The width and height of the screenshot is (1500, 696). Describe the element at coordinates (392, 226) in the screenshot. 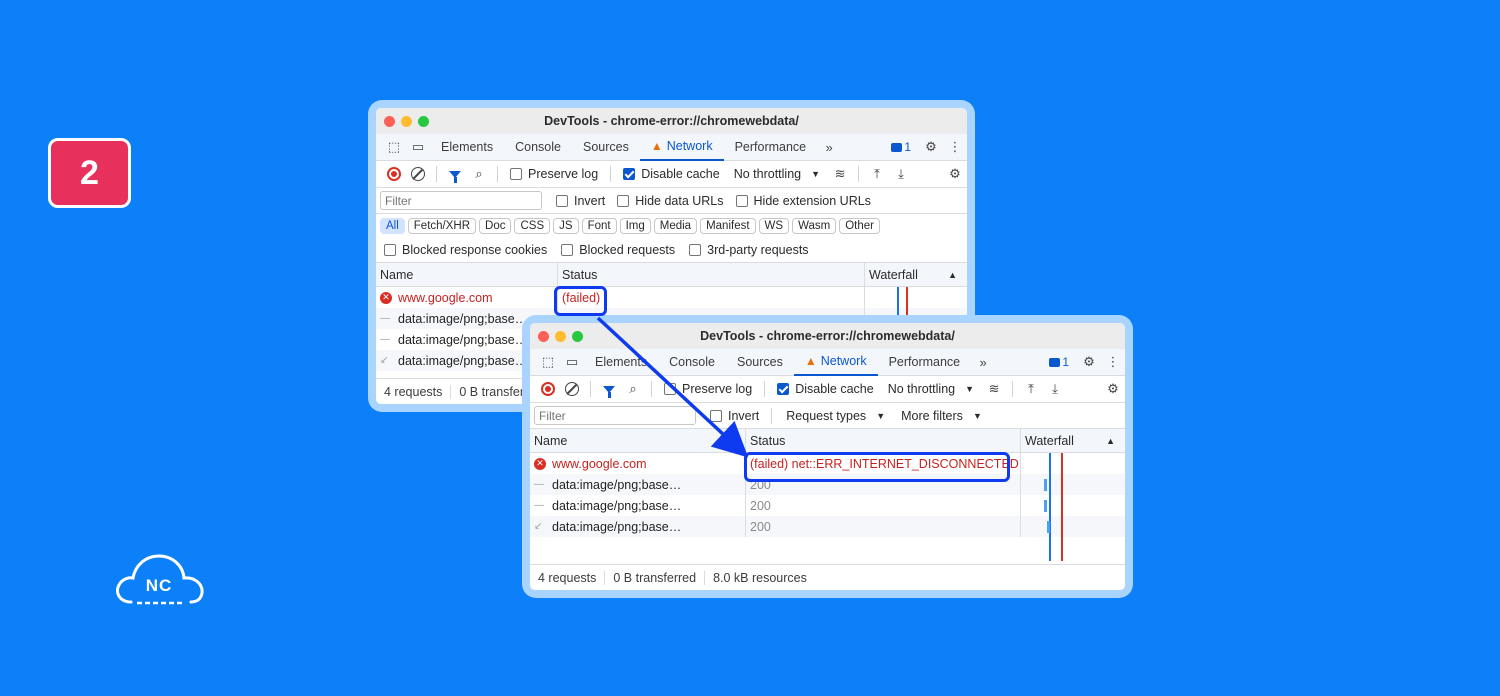

I see `type-chip-all: All` at that location.